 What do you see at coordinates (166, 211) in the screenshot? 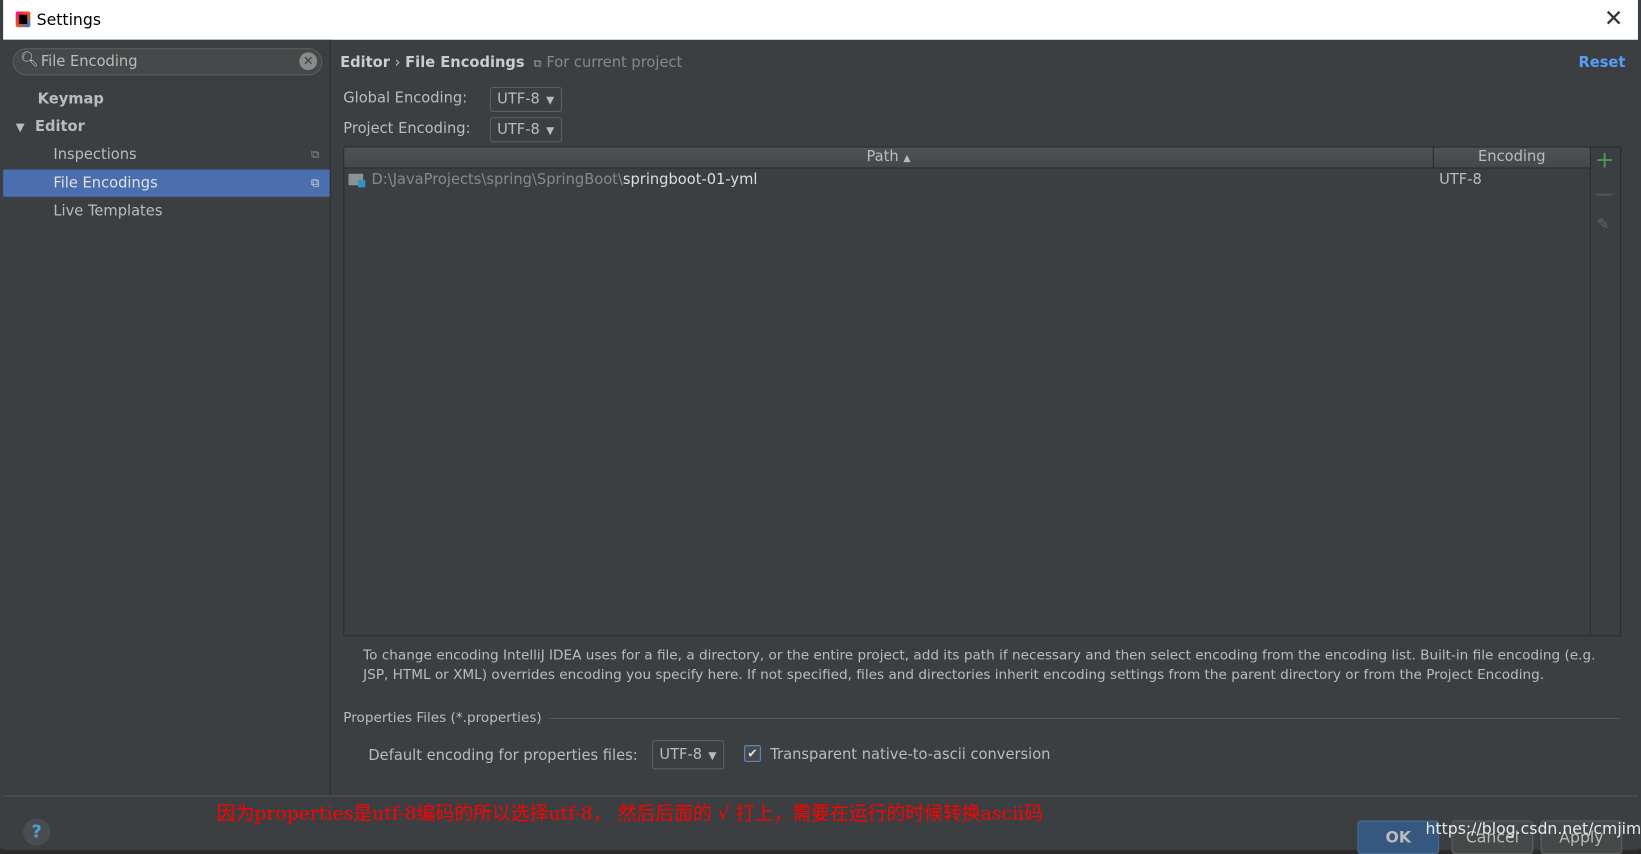
I see `sidebar-item-live-templates: Live Templates` at bounding box center [166, 211].